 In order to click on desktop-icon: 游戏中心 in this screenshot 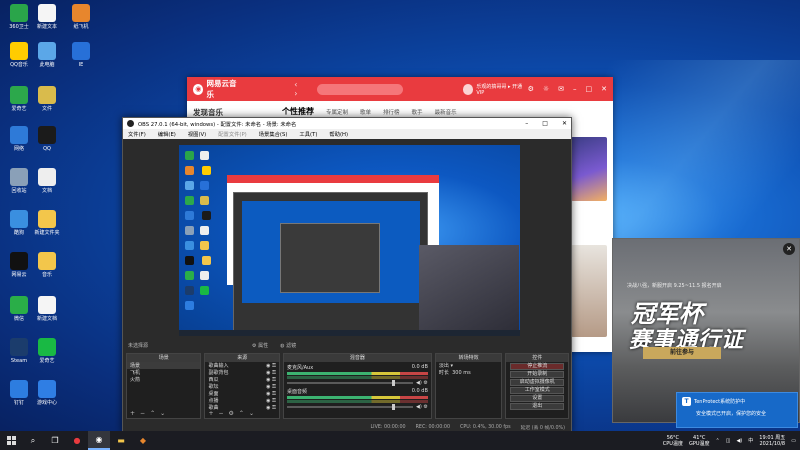, I will do `click(47, 393)`.